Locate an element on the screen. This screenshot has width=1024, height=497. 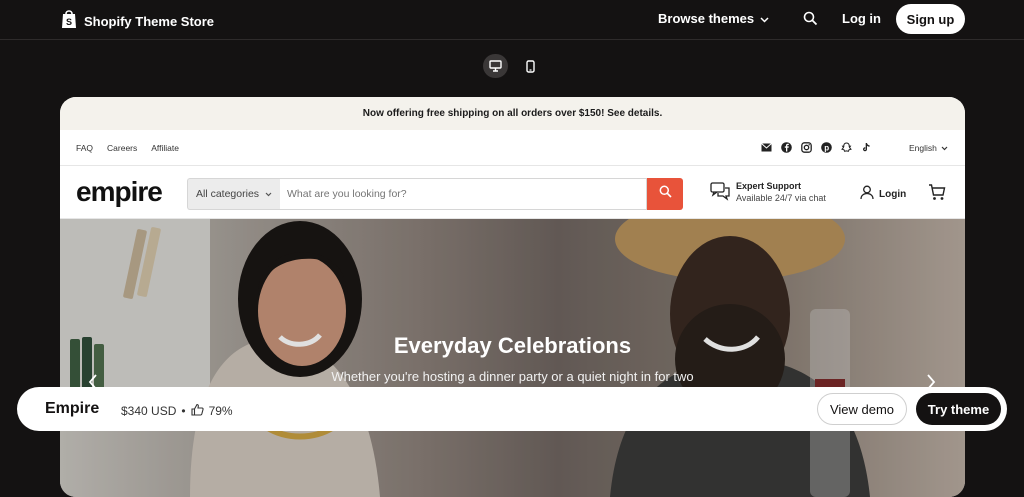
theme-name: Empire is located at coordinates (72, 408).